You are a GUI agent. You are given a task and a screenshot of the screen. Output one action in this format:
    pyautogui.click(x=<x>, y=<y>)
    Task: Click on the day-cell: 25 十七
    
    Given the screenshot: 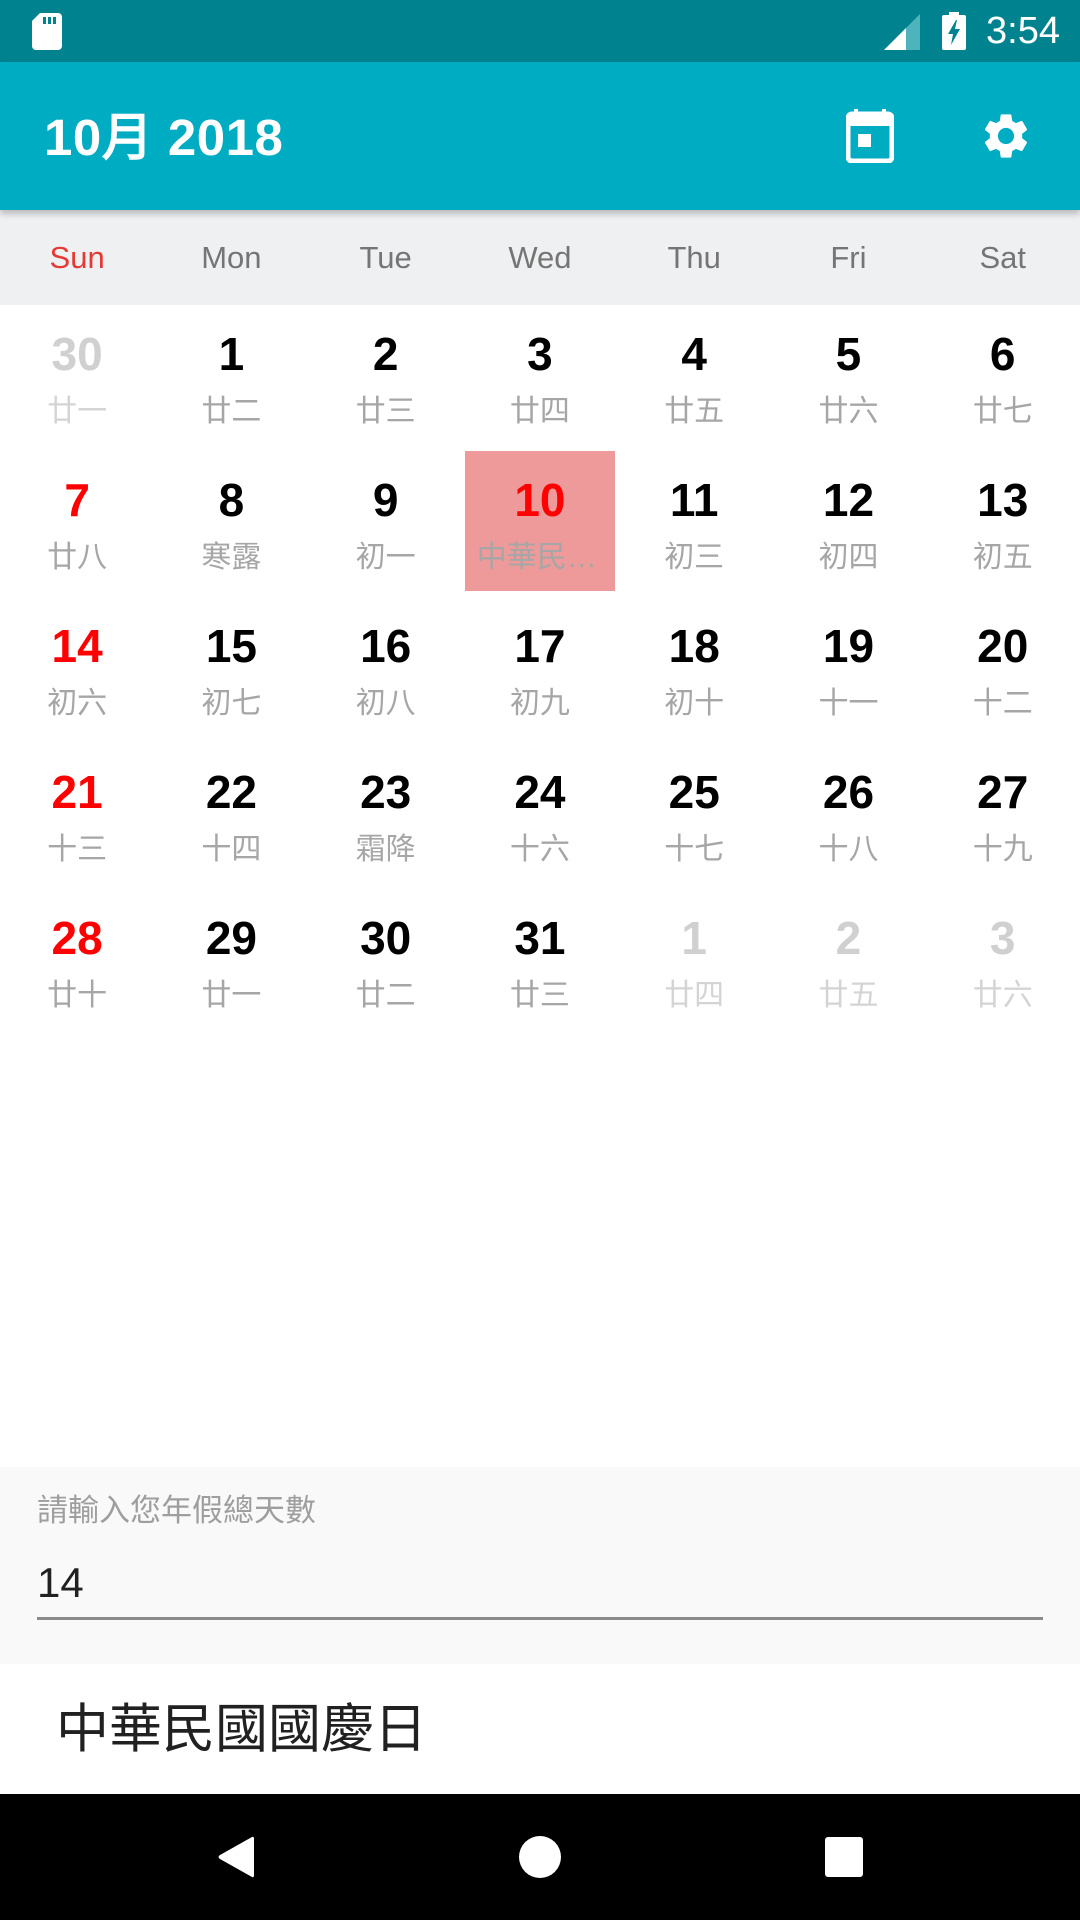 What is the action you would take?
    pyautogui.click(x=694, y=816)
    